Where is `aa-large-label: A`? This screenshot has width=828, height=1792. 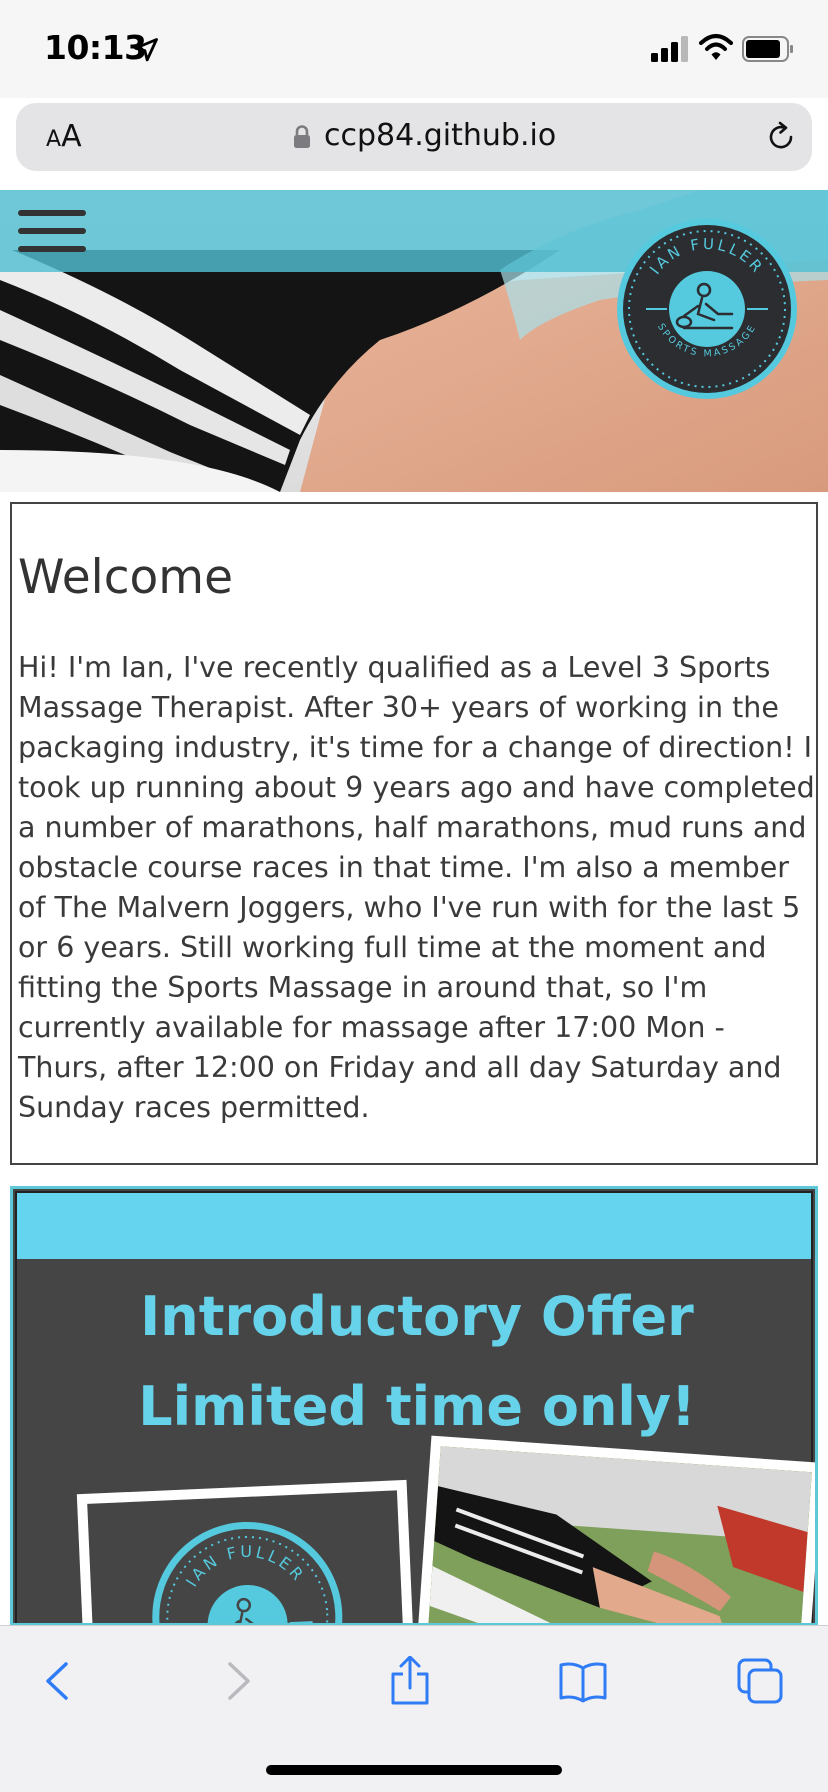
aa-large-label: A is located at coordinates (71, 136).